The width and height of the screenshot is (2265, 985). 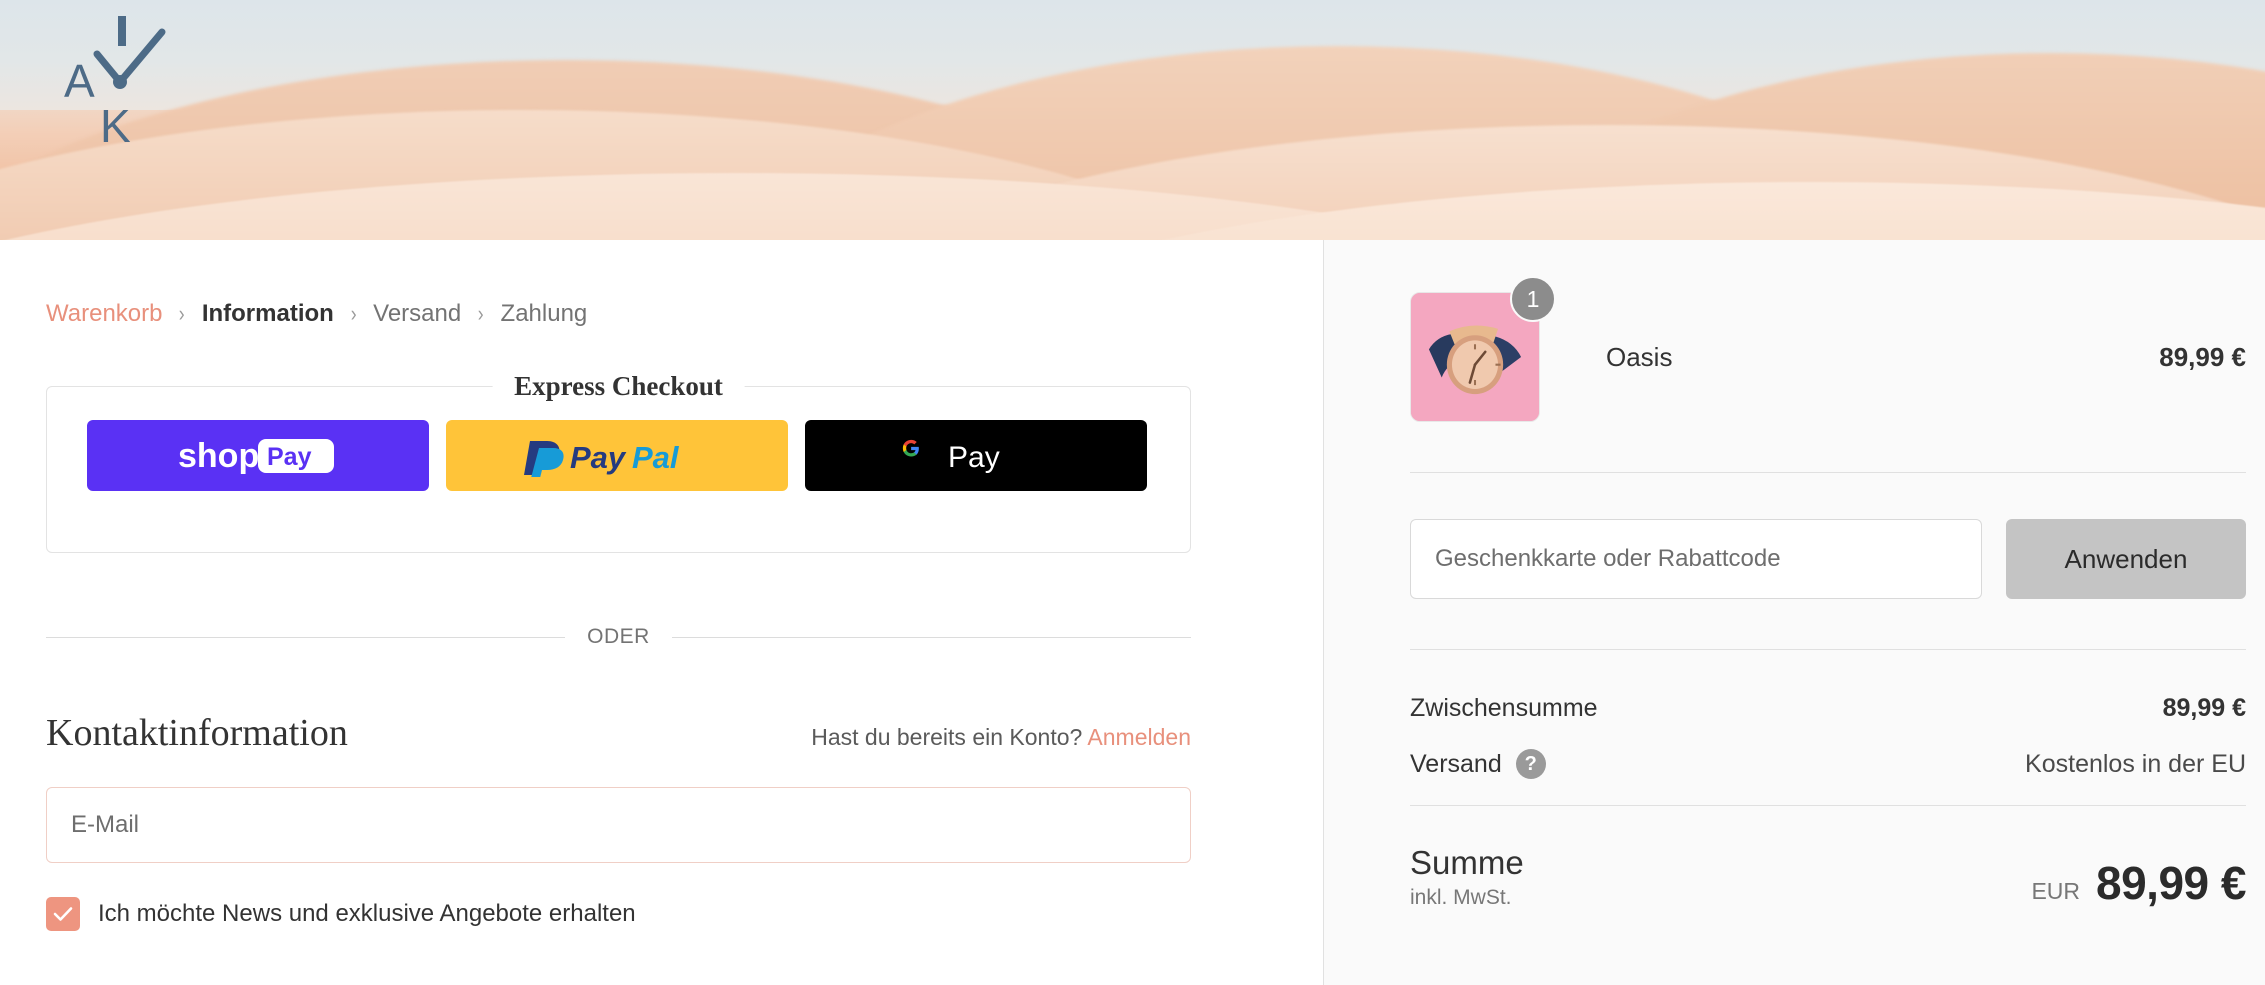 What do you see at coordinates (2135, 763) in the screenshot?
I see `shipping-value: Kostenlos in der EU` at bounding box center [2135, 763].